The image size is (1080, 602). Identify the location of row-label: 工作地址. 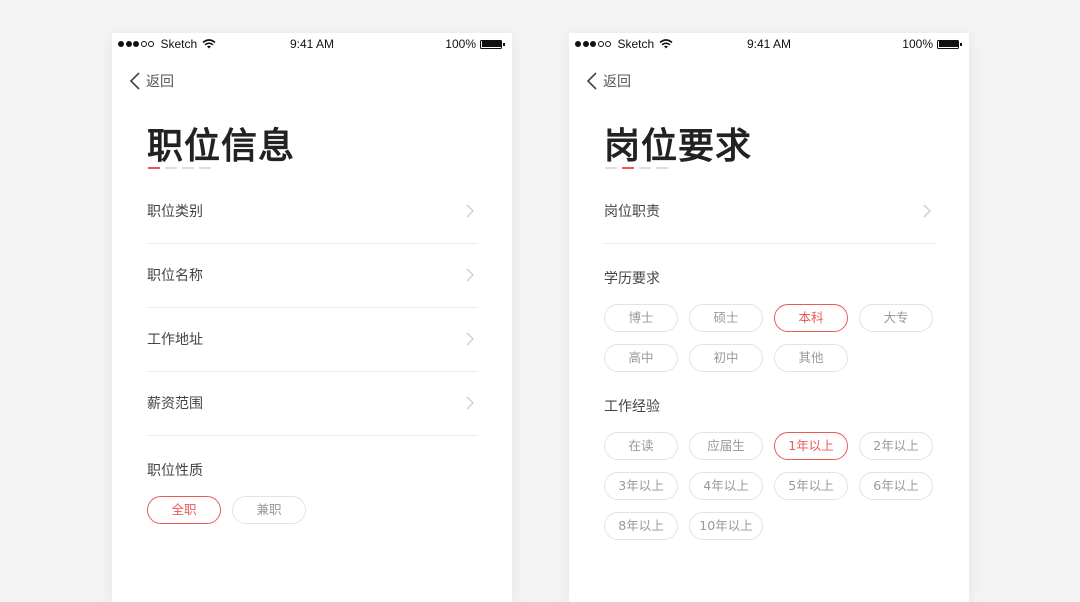
(175, 340).